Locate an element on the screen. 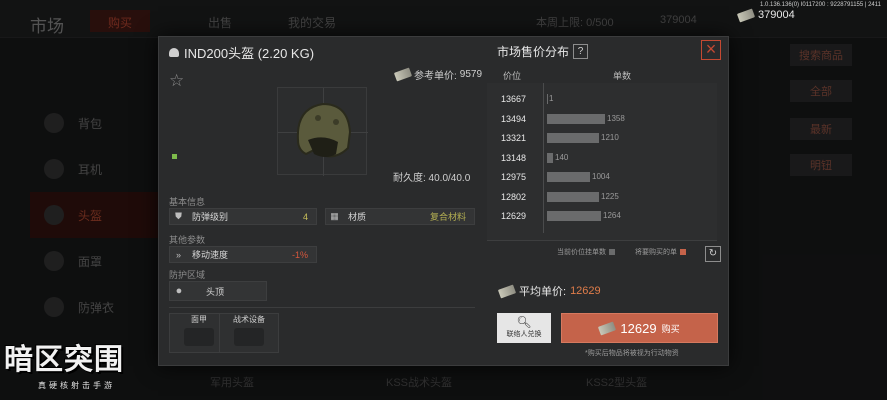  refresh-icon: ↻ is located at coordinates (713, 253).